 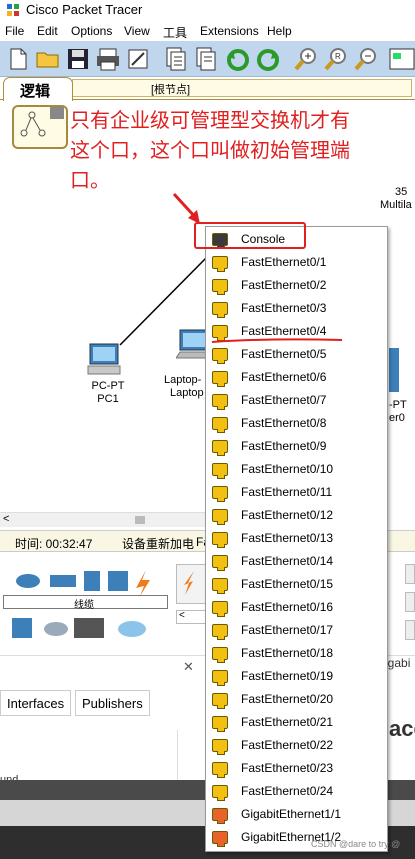 I want to click on switch-model-label: 35, so click(x=401, y=192).